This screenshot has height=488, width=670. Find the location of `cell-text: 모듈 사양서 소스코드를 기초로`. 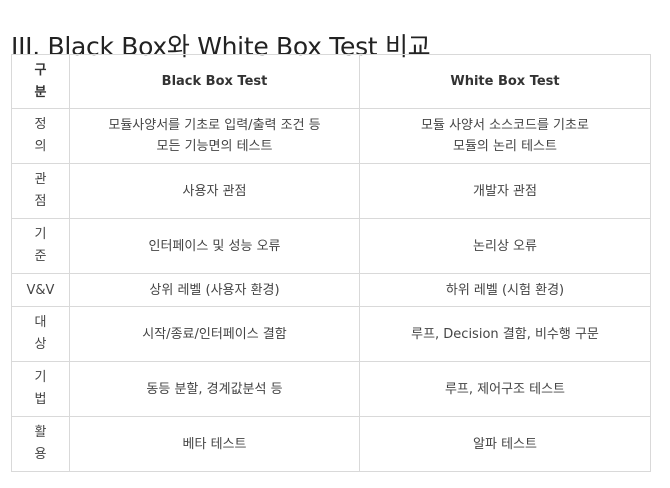

cell-text: 모듈 사양서 소스코드를 기초로 is located at coordinates (505, 125).